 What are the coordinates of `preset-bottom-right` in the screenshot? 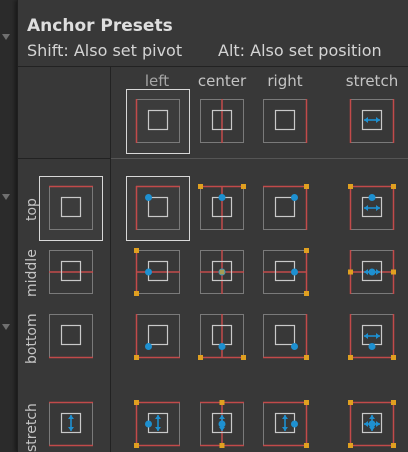 It's located at (285, 336).